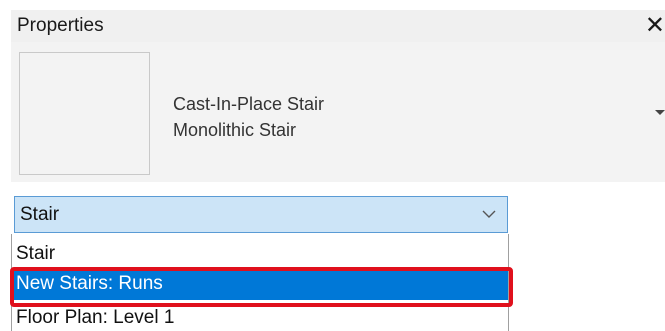  What do you see at coordinates (235, 130) in the screenshot?
I see `type-name: Monolithic Stair` at bounding box center [235, 130].